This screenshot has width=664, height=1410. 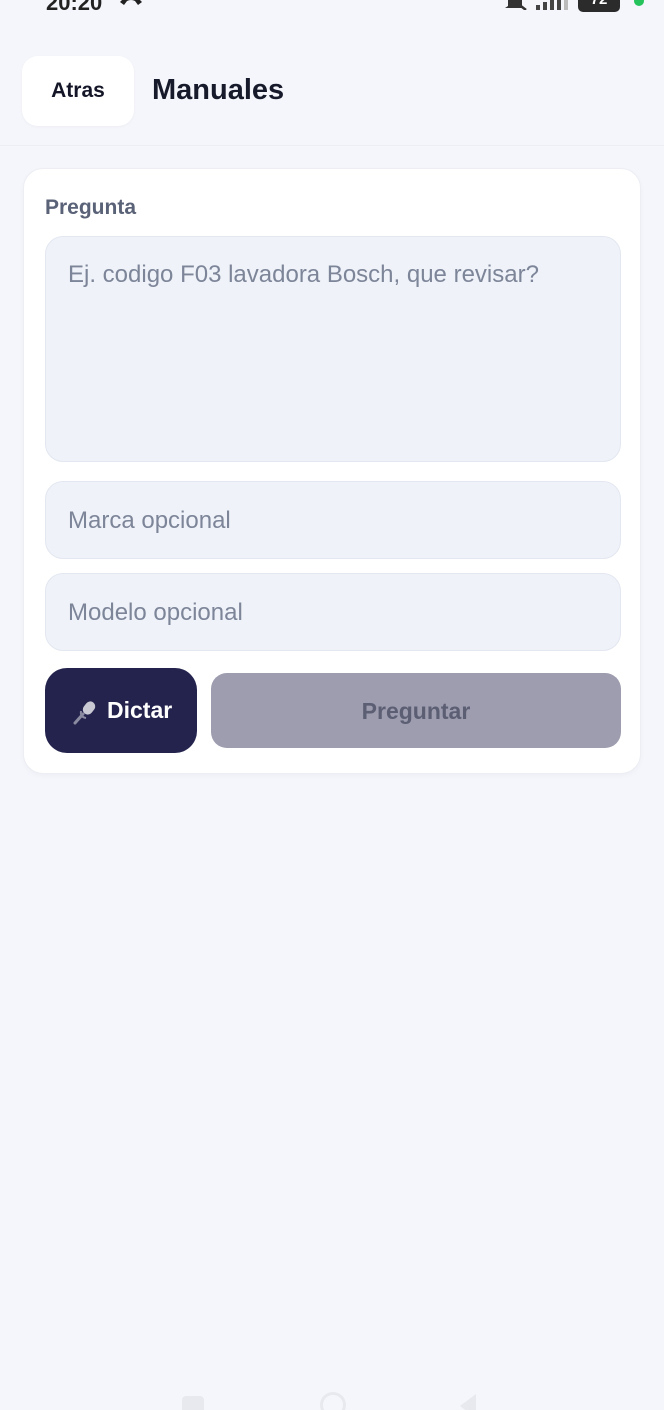 I want to click on header: Atras Manuales, so click(x=332, y=96).